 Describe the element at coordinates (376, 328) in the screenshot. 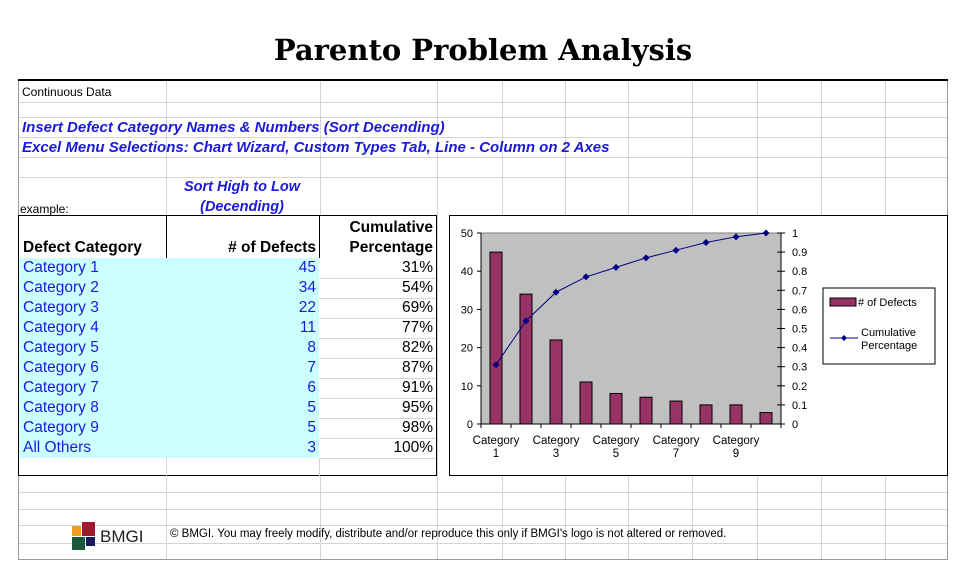

I see `cell-cumulative: 77%` at that location.